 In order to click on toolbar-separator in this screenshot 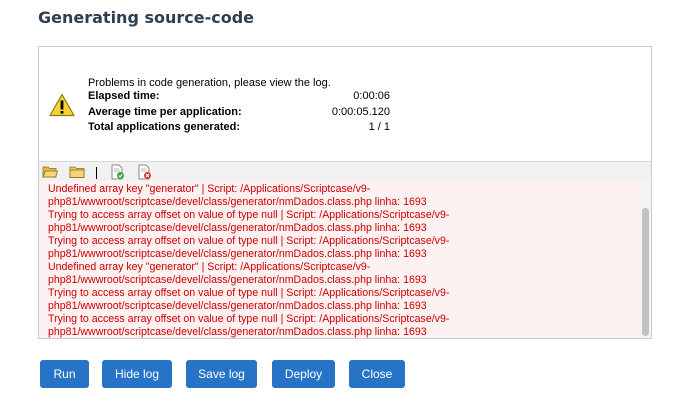, I will do `click(96, 173)`.